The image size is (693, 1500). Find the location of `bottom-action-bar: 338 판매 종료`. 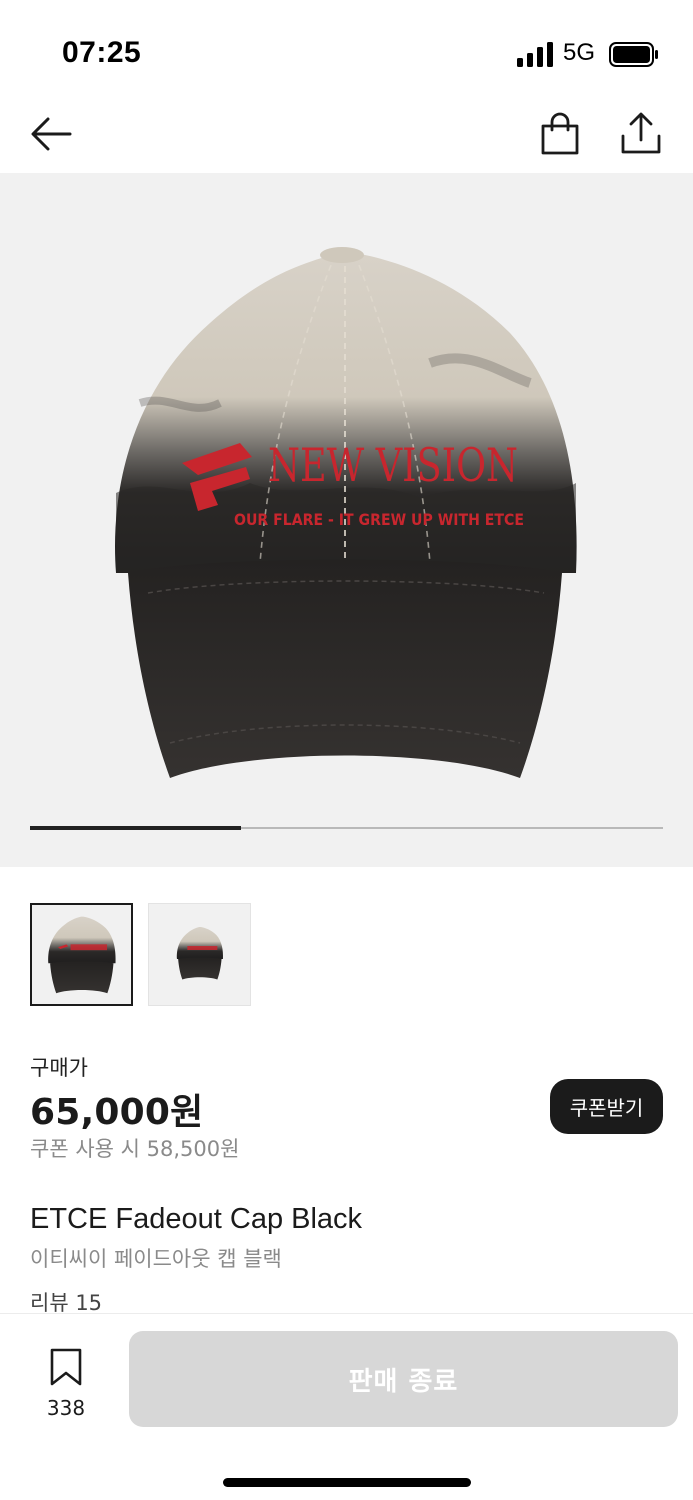

bottom-action-bar: 338 판매 종료 is located at coordinates (346, 1406).